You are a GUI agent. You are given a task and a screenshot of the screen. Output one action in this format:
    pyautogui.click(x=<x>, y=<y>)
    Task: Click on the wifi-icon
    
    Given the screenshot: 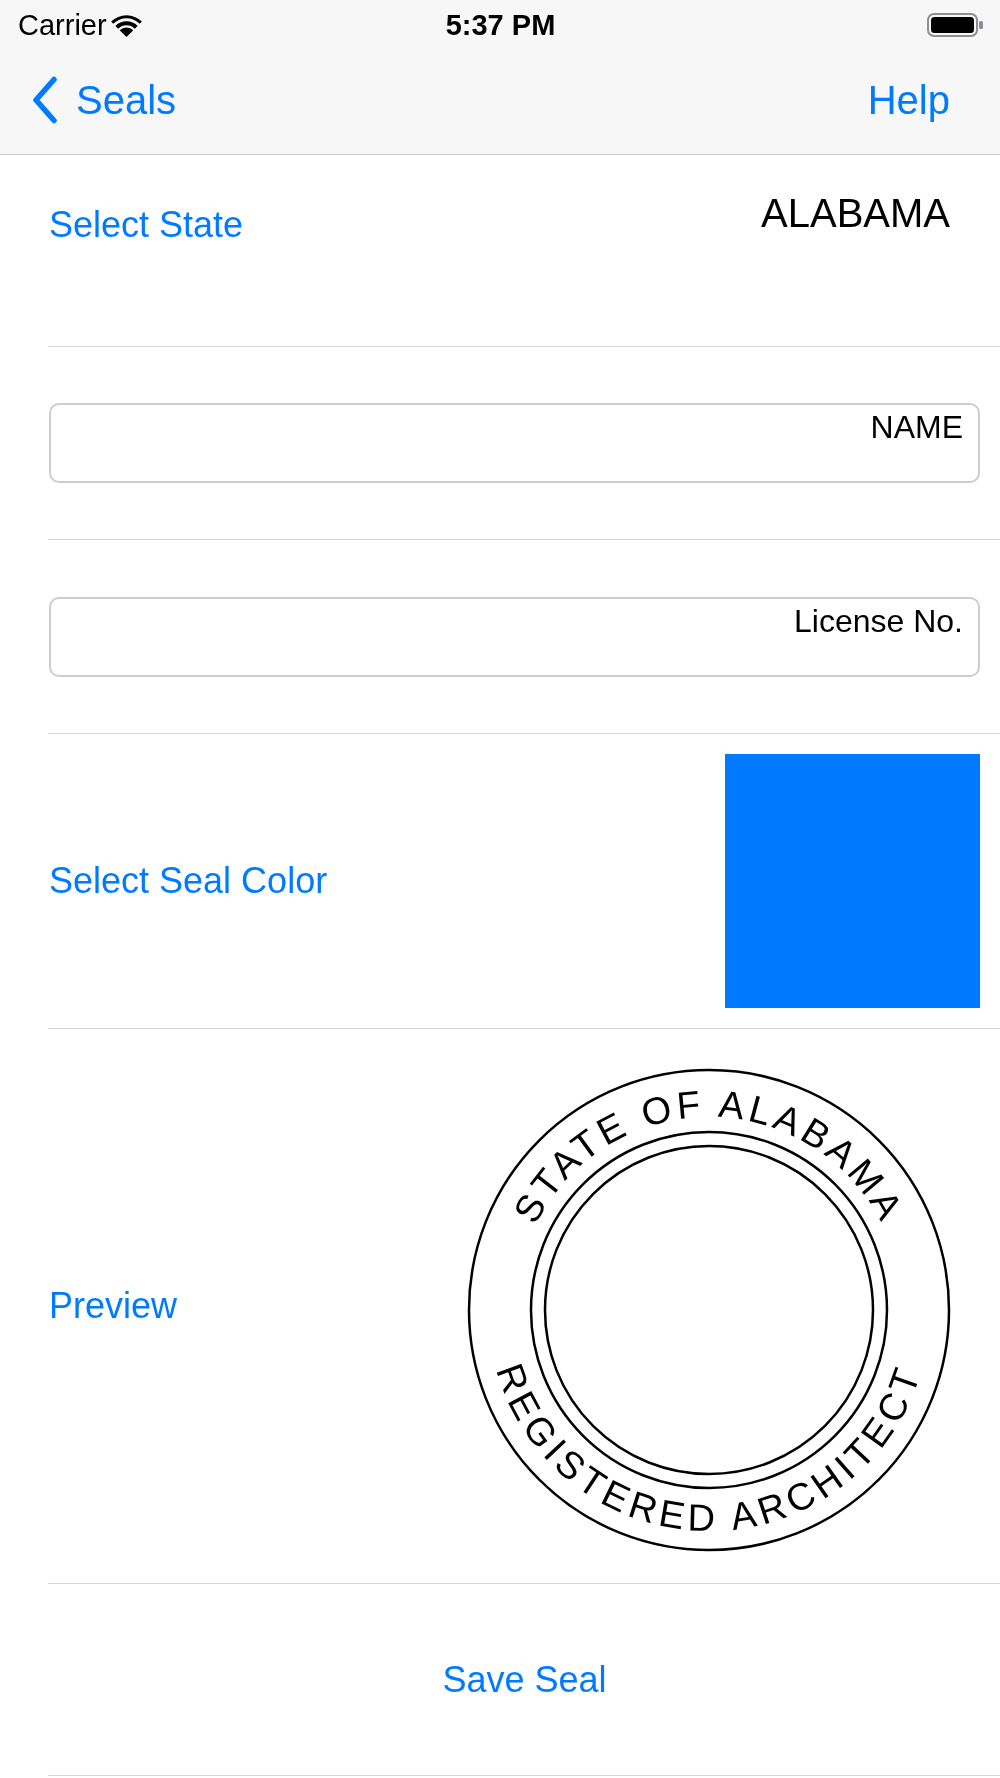 What is the action you would take?
    pyautogui.click(x=126, y=25)
    